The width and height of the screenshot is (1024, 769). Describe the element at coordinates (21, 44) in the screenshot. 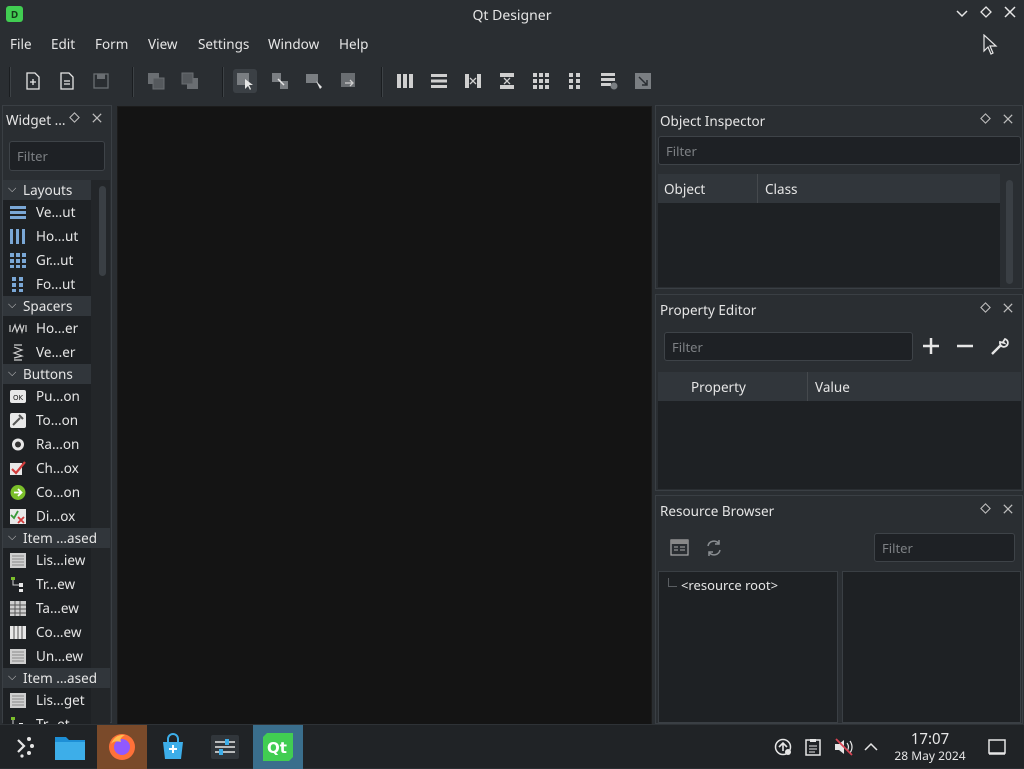

I see `menu-file: File` at that location.